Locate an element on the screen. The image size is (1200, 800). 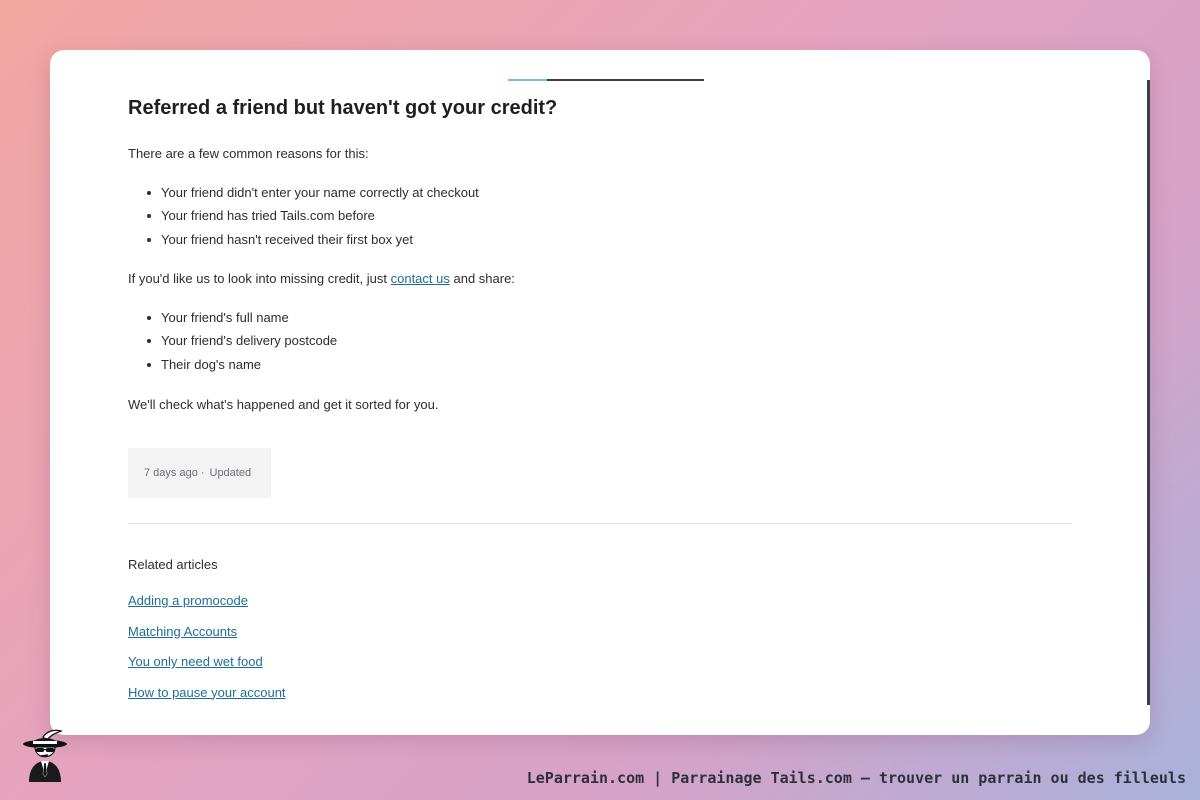
scrollbar is located at coordinates (1148, 392).